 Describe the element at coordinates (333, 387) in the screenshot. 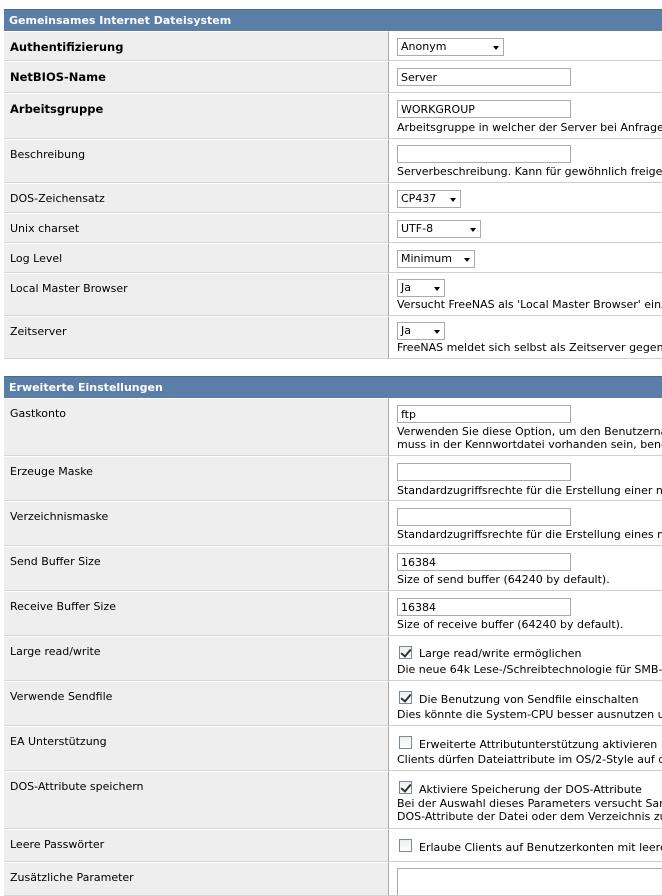

I see `section-header-advanced: Erweiterte Einstellungen` at that location.